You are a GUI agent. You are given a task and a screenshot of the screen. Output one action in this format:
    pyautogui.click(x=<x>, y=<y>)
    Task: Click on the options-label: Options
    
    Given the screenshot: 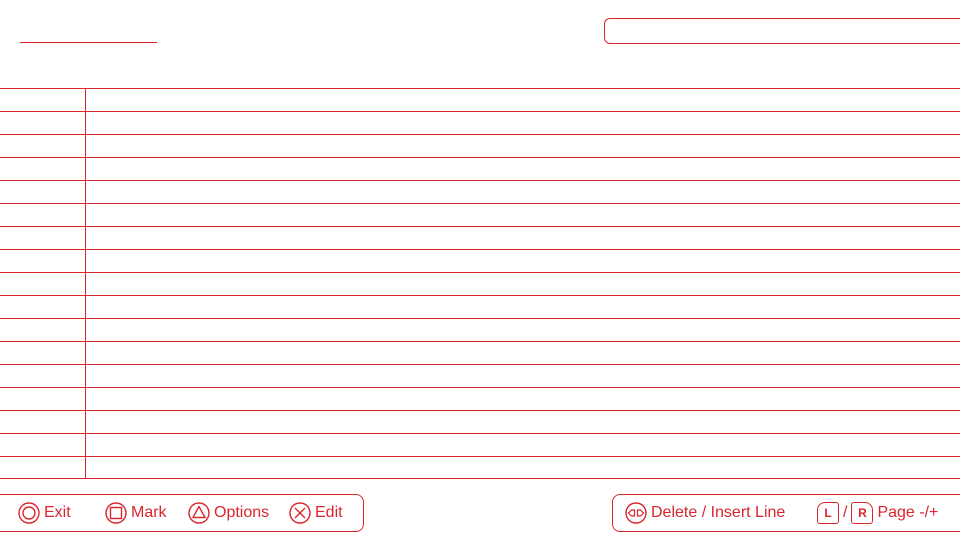 What is the action you would take?
    pyautogui.click(x=242, y=512)
    